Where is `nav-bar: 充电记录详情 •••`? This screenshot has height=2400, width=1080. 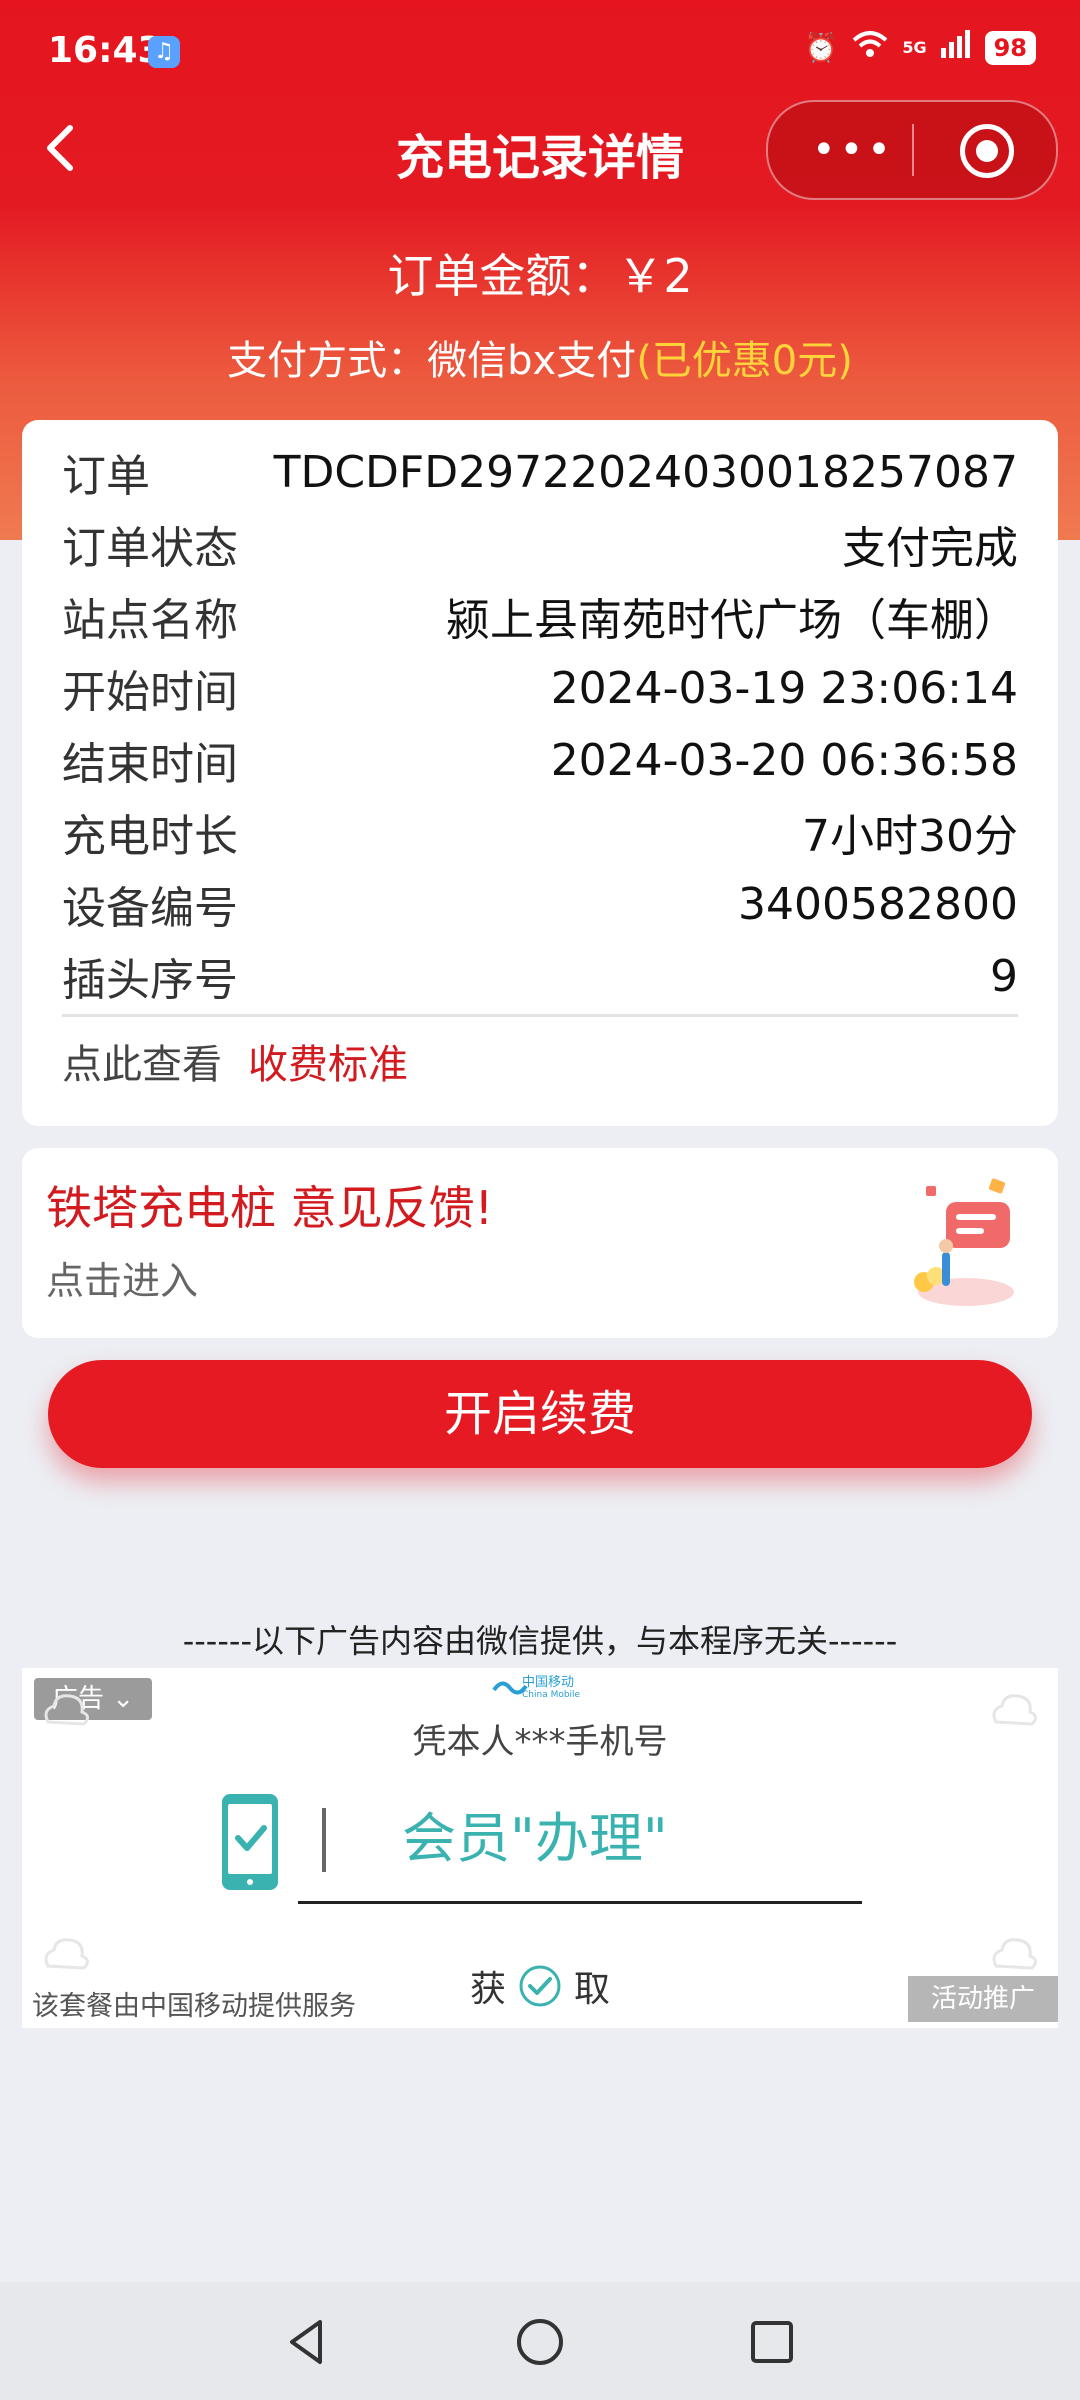
nav-bar: 充电记录详情 ••• is located at coordinates (540, 150).